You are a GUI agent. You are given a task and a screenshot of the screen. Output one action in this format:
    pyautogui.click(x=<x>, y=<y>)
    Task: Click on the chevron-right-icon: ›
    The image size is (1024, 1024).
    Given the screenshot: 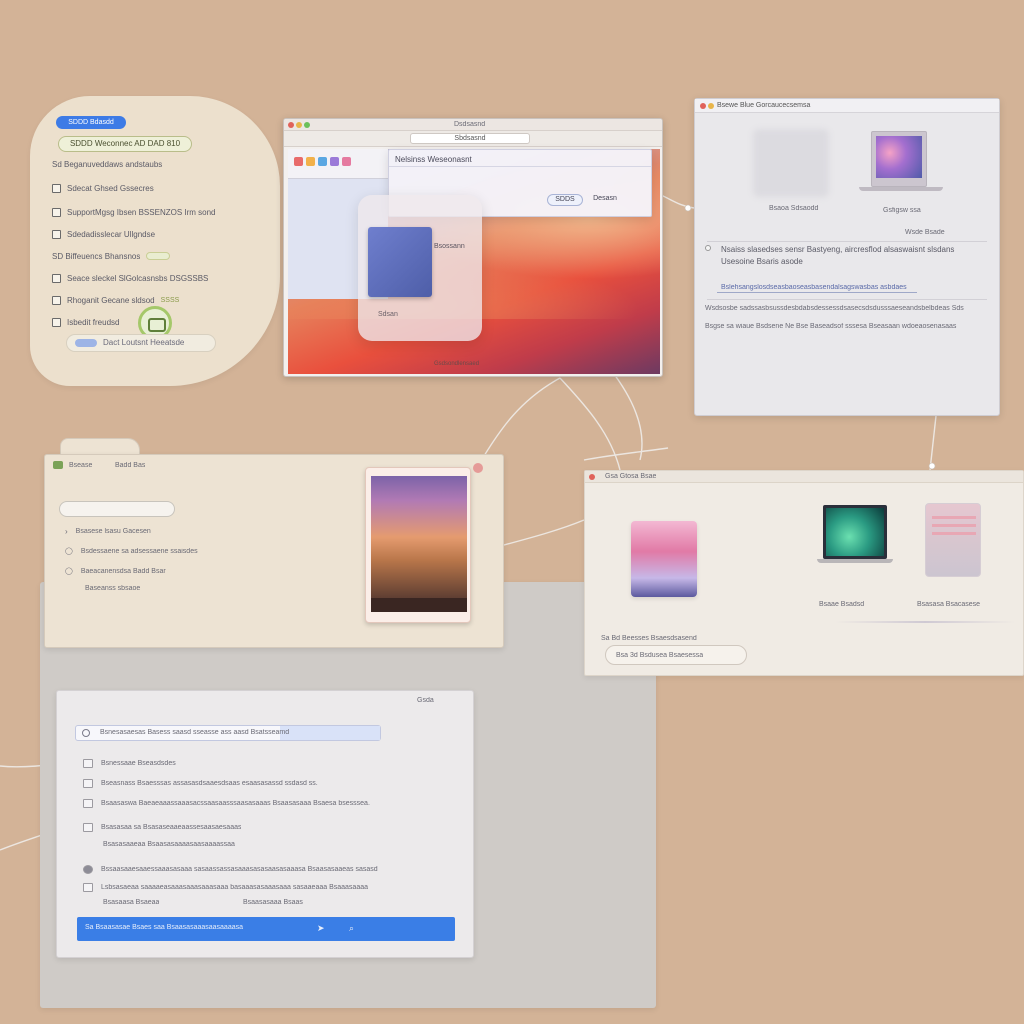 What is the action you would take?
    pyautogui.click(x=66, y=531)
    